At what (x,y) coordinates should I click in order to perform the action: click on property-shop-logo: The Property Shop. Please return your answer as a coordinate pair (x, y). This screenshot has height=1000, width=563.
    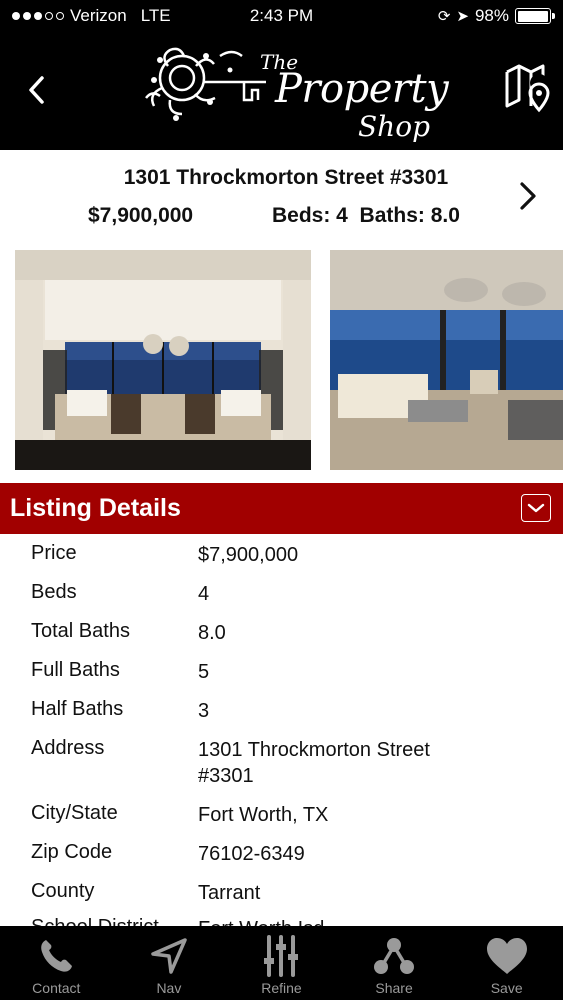
    Looking at the image, I should click on (294, 92).